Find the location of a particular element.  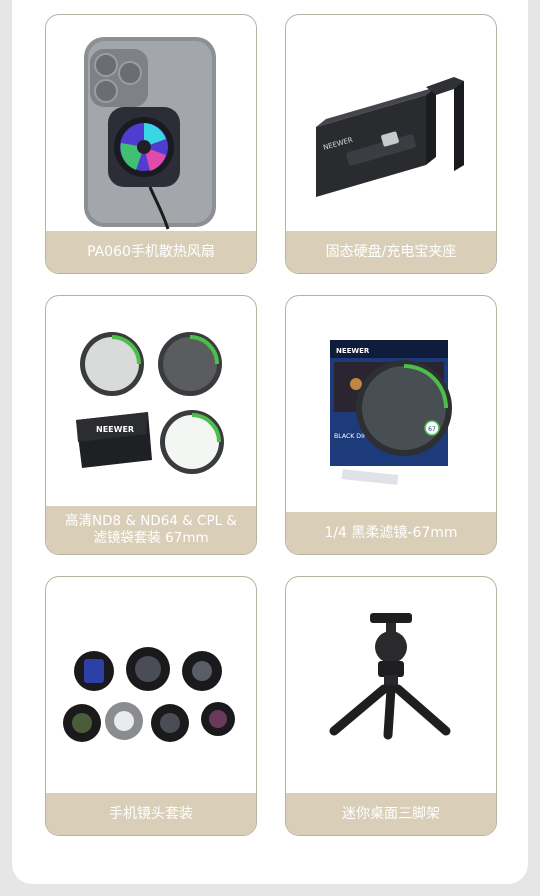

product-card-cooling-fan: PA060手机散热风扇 is located at coordinates (151, 144).